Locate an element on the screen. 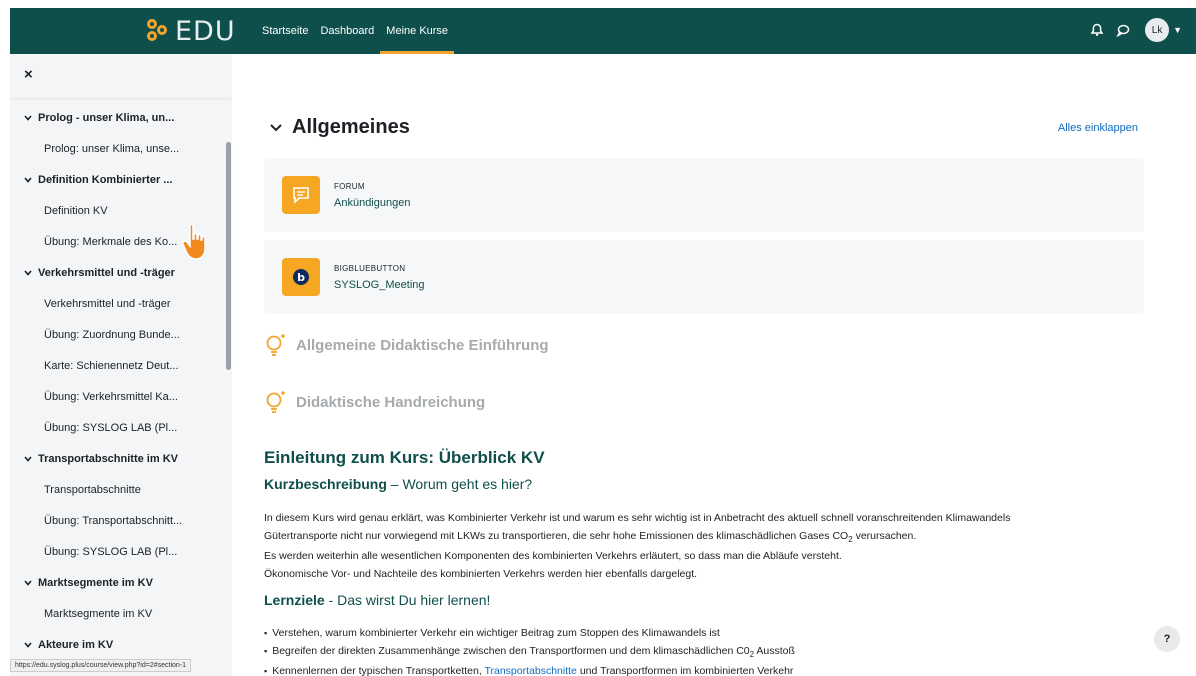 This screenshot has height=676, width=1196. svg-text: b is located at coordinates (301, 277).